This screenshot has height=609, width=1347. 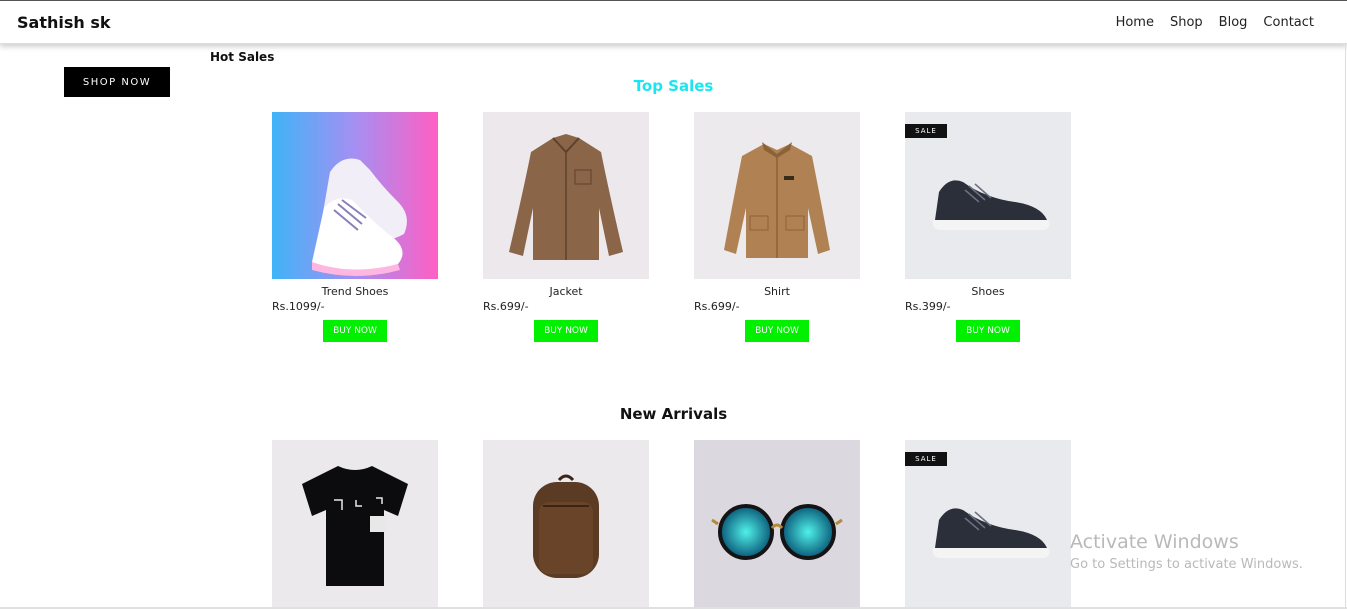 I want to click on product-card-jacket: Jacket Rs.699/- BUY NOW, so click(x=566, y=227).